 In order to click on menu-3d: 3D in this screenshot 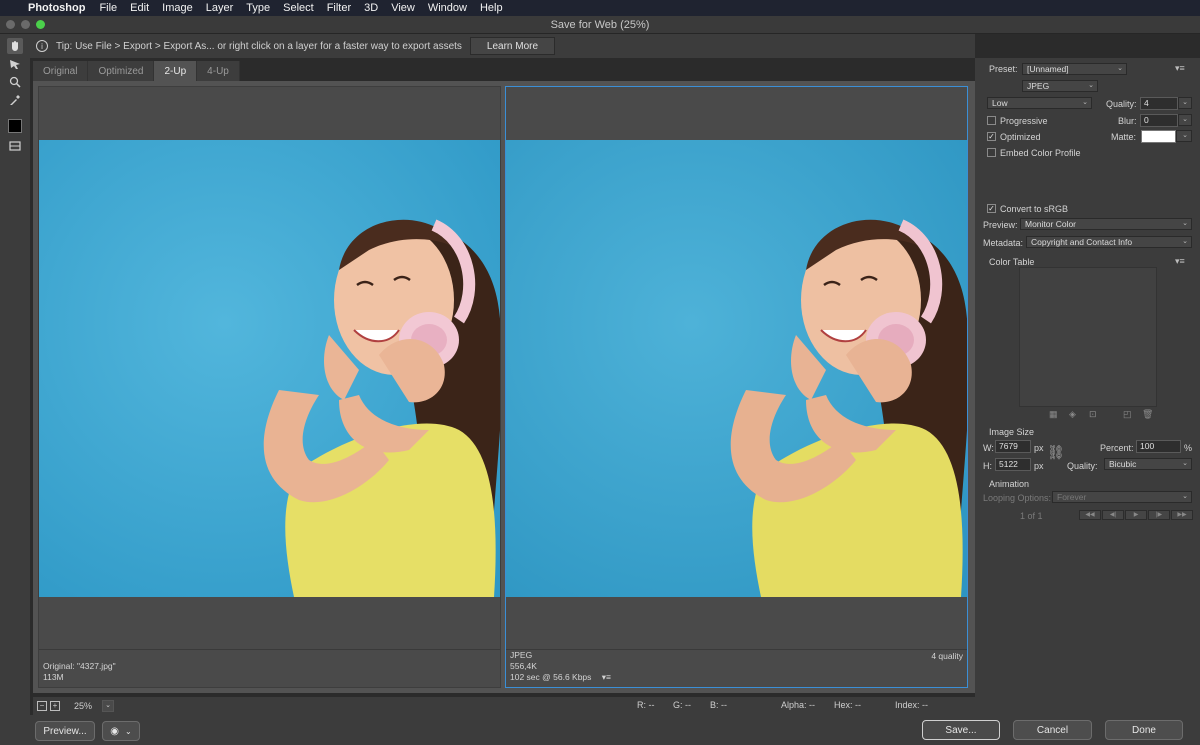, I will do `click(371, 8)`.